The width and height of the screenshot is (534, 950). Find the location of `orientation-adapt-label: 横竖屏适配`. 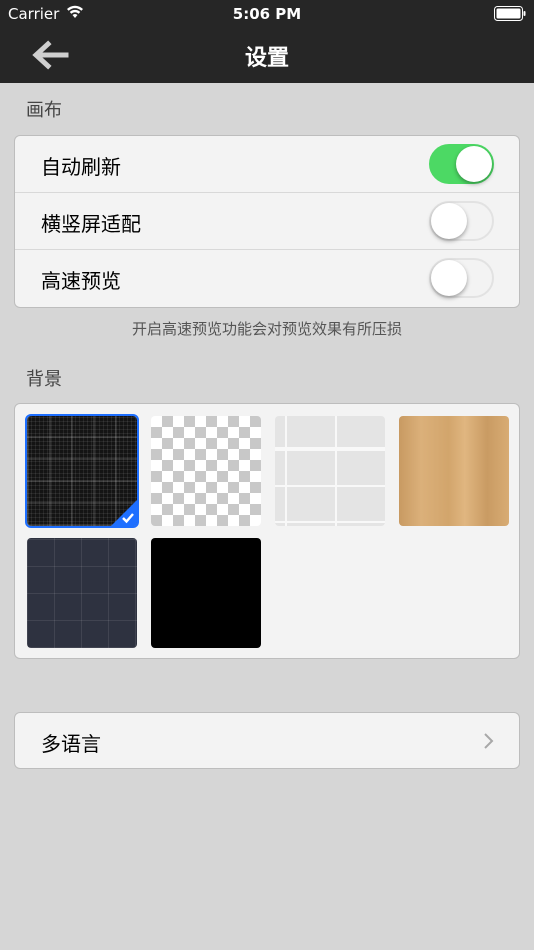

orientation-adapt-label: 横竖屏适配 is located at coordinates (91, 224).